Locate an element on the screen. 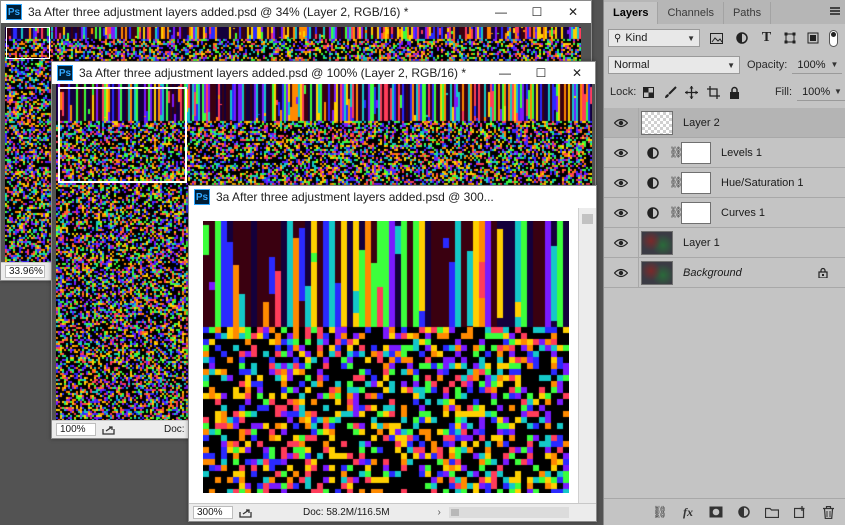 Image resolution: width=845 pixels, height=525 pixels. lock-position-move-icon is located at coordinates (691, 92).